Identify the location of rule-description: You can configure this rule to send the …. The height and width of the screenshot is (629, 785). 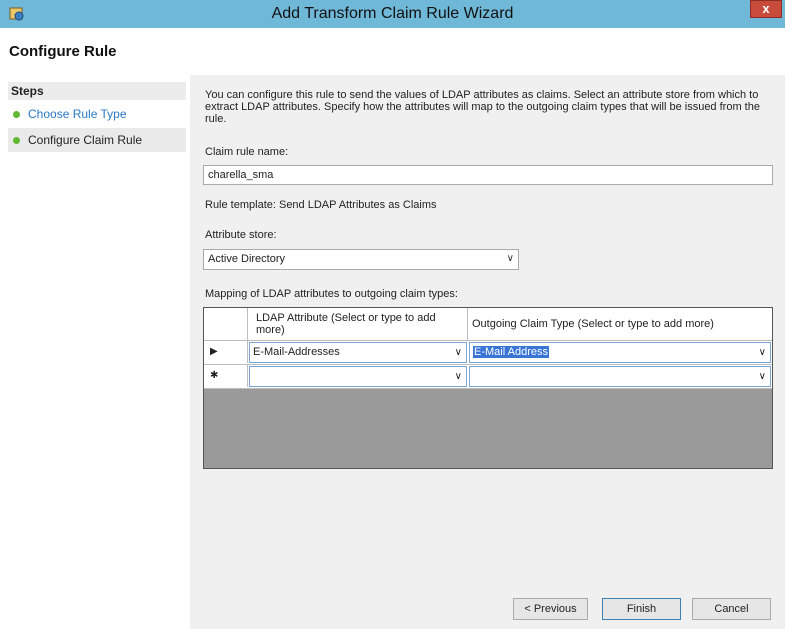
(482, 107).